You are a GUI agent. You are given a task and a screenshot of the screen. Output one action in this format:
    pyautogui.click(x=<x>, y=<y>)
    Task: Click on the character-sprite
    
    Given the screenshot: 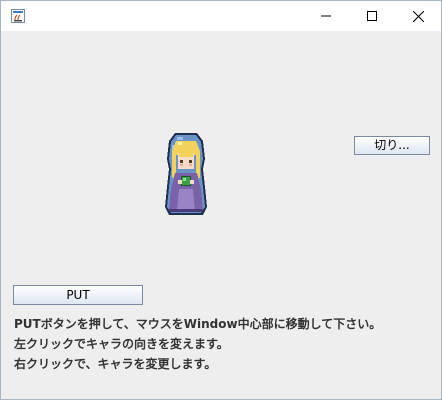 What is the action you would take?
    pyautogui.click(x=186, y=174)
    